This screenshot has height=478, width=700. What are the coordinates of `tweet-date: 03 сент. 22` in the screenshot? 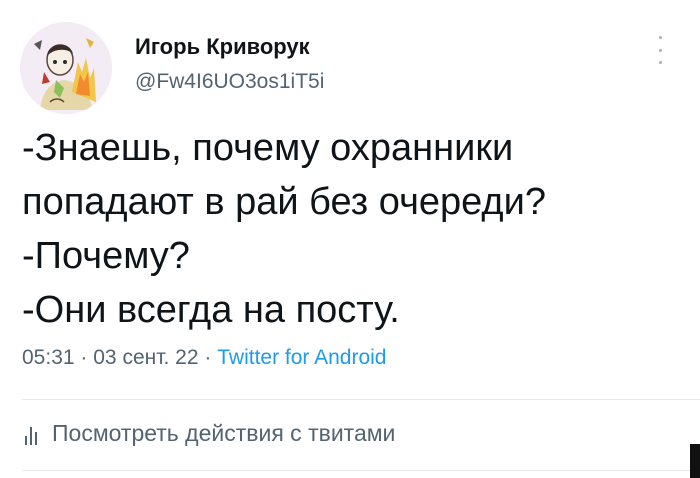 It's located at (145, 357).